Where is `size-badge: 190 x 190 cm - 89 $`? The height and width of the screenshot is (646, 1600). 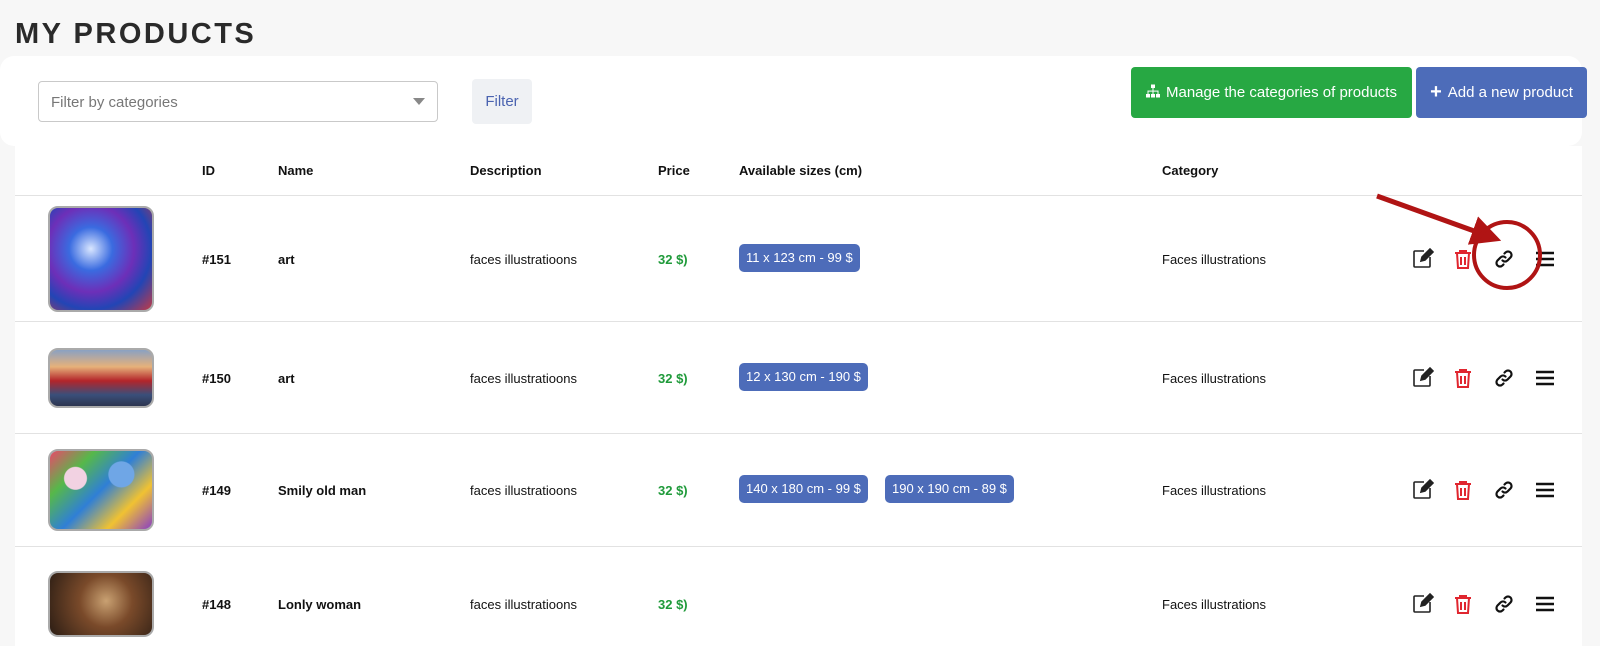
size-badge: 190 x 190 cm - 89 $ is located at coordinates (949, 489).